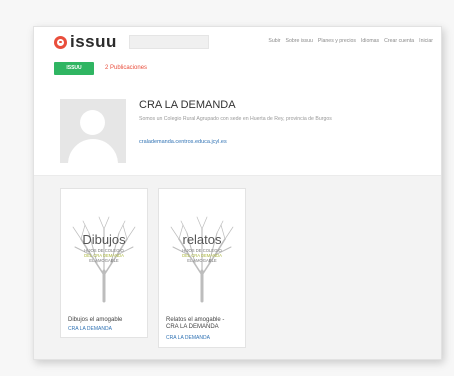  What do you see at coordinates (95, 320) in the screenshot?
I see `publication-title: Dibujos el amogable` at bounding box center [95, 320].